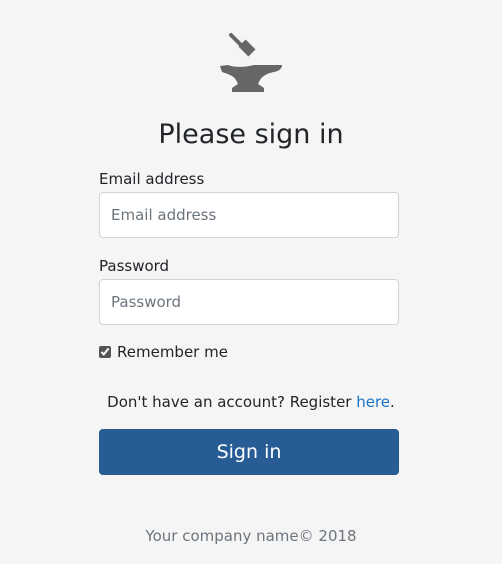  What do you see at coordinates (249, 452) in the screenshot?
I see `sign-in-button: Sign in` at bounding box center [249, 452].